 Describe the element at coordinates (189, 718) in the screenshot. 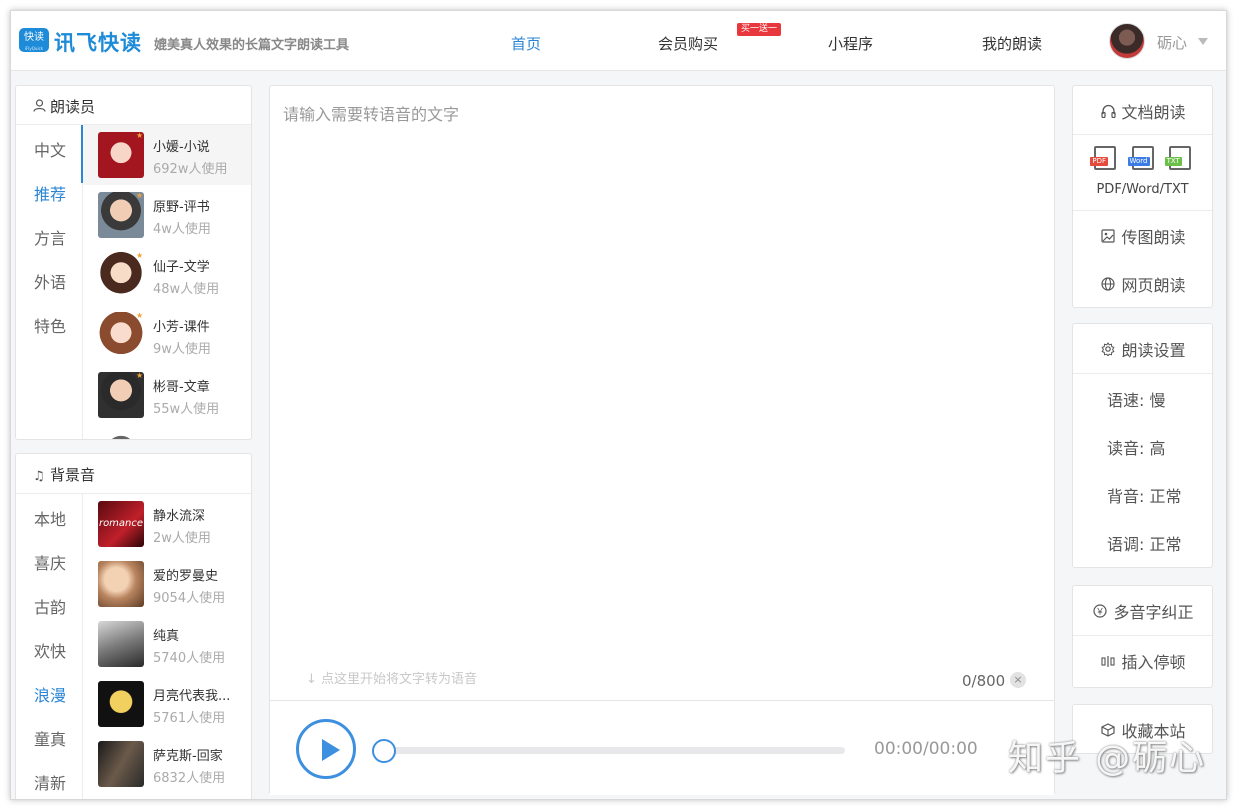

I see `bgm-usage: 5761人使用` at that location.